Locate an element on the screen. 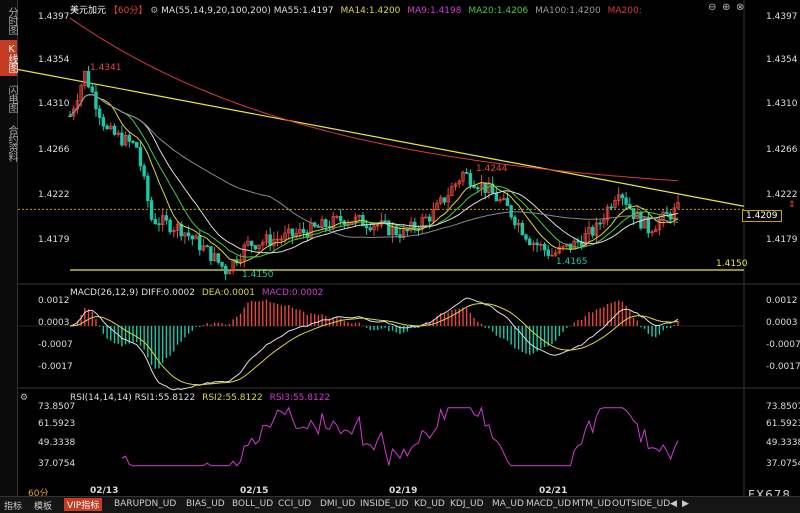 This screenshot has height=513, width=800. ma20-value: MA20:1.4206 is located at coordinates (498, 11).